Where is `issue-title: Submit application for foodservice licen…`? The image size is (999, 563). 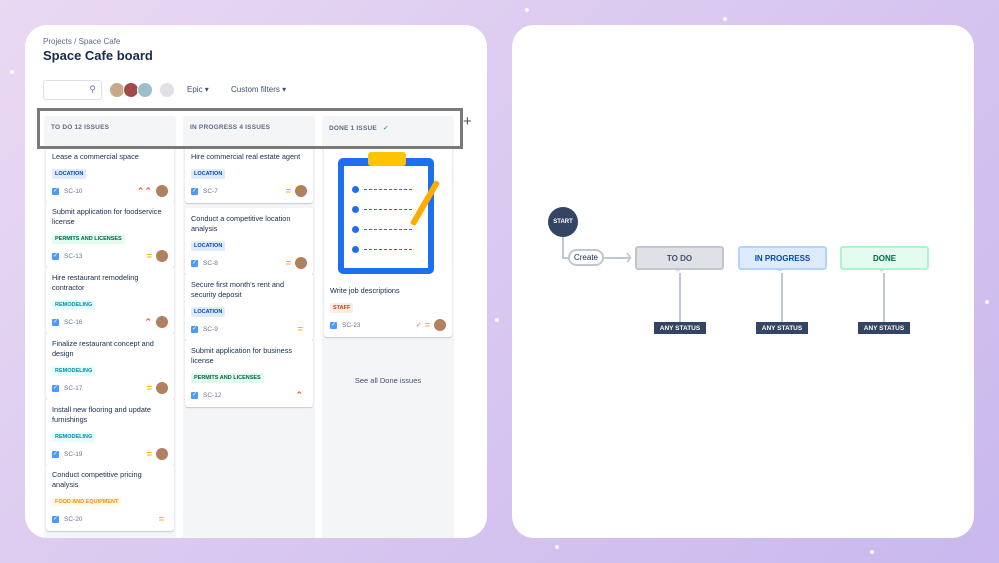
issue-title: Submit application for foodservice licen… is located at coordinates (107, 216).